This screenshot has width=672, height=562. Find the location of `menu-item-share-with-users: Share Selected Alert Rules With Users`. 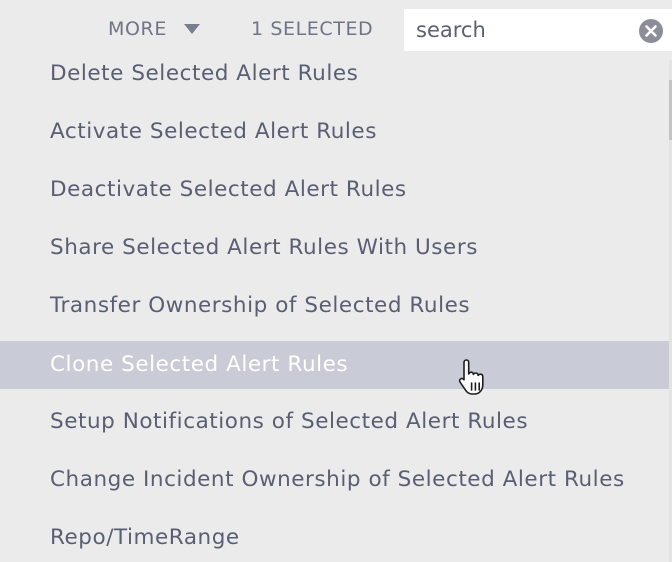

menu-item-share-with-users: Share Selected Alert Rules With Users is located at coordinates (335, 248).